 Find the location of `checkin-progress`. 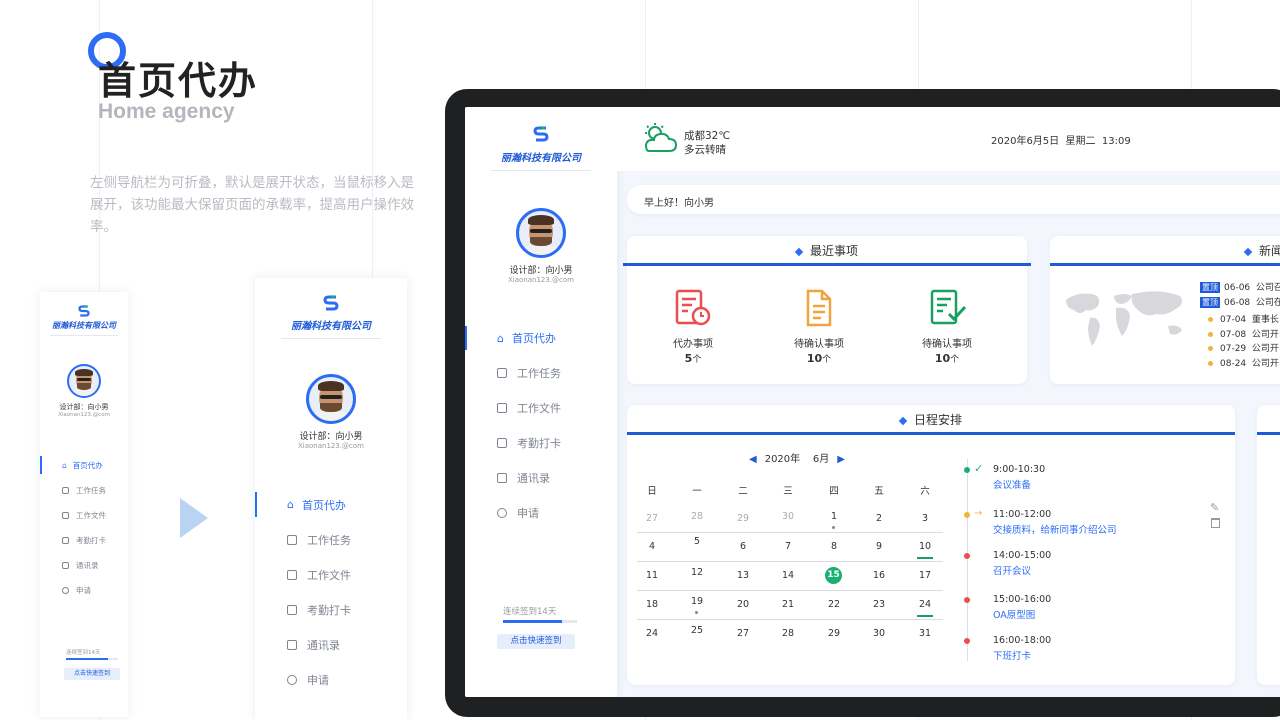

checkin-progress is located at coordinates (540, 621).